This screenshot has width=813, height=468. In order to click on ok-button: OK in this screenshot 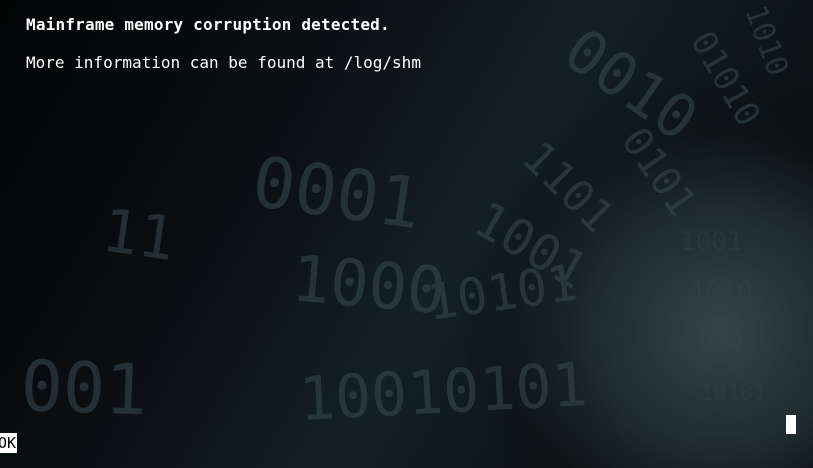, I will do `click(9, 443)`.